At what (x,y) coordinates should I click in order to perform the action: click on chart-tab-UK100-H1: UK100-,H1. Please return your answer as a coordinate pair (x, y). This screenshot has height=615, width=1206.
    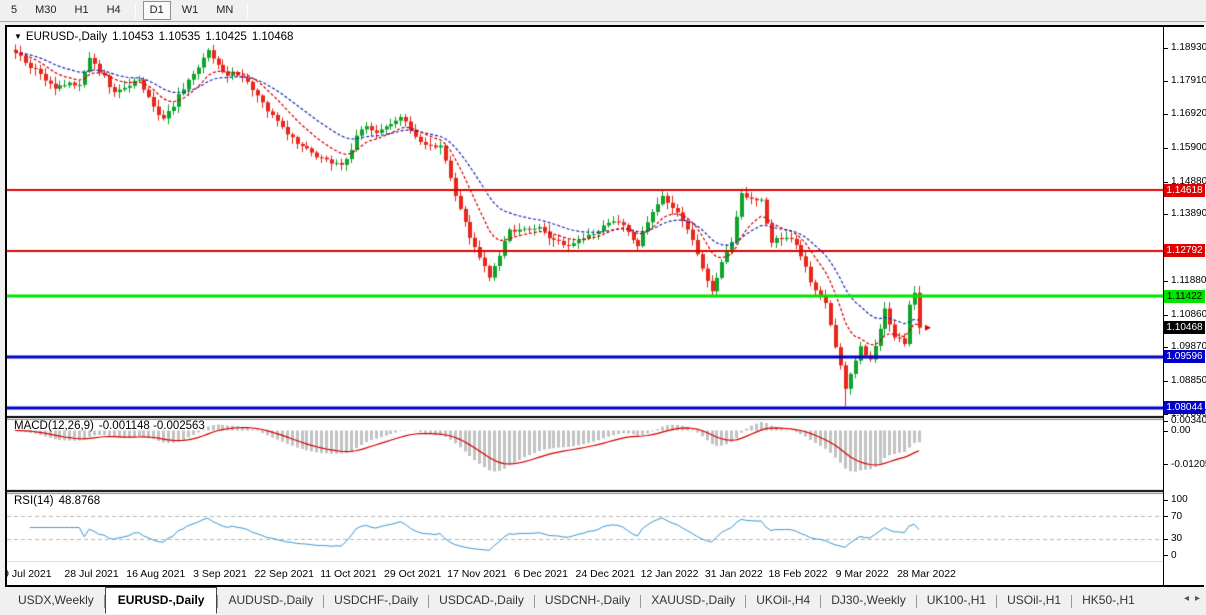
    Looking at the image, I should click on (956, 600).